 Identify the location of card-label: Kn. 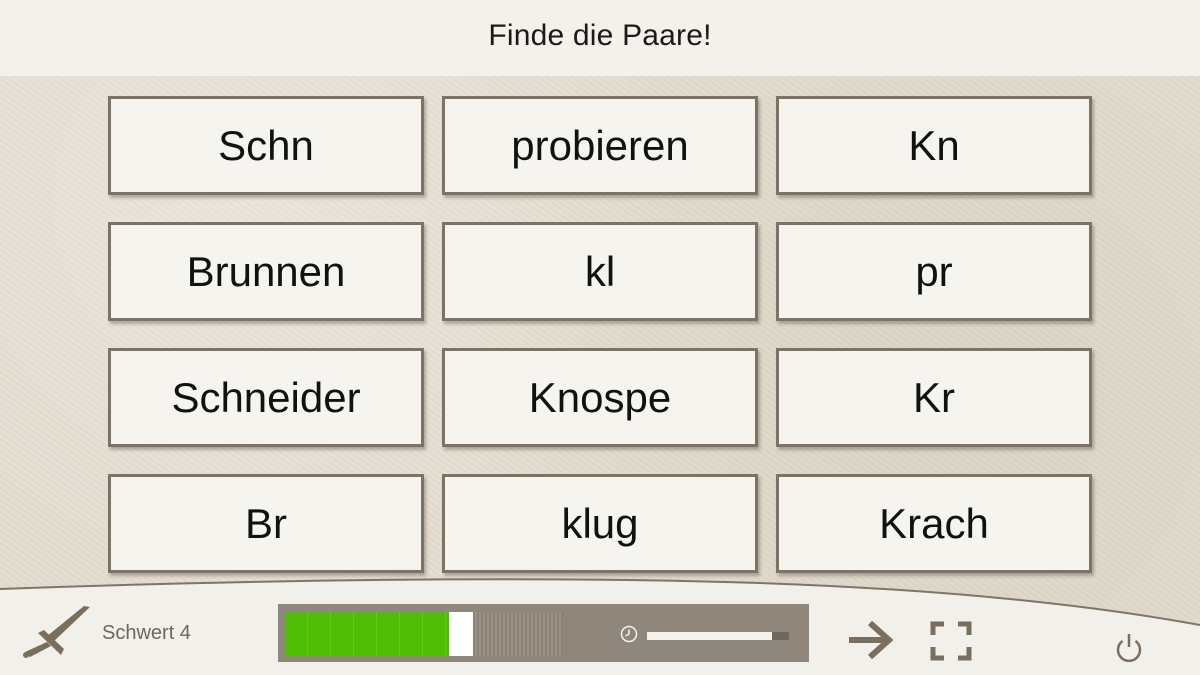
(934, 145).